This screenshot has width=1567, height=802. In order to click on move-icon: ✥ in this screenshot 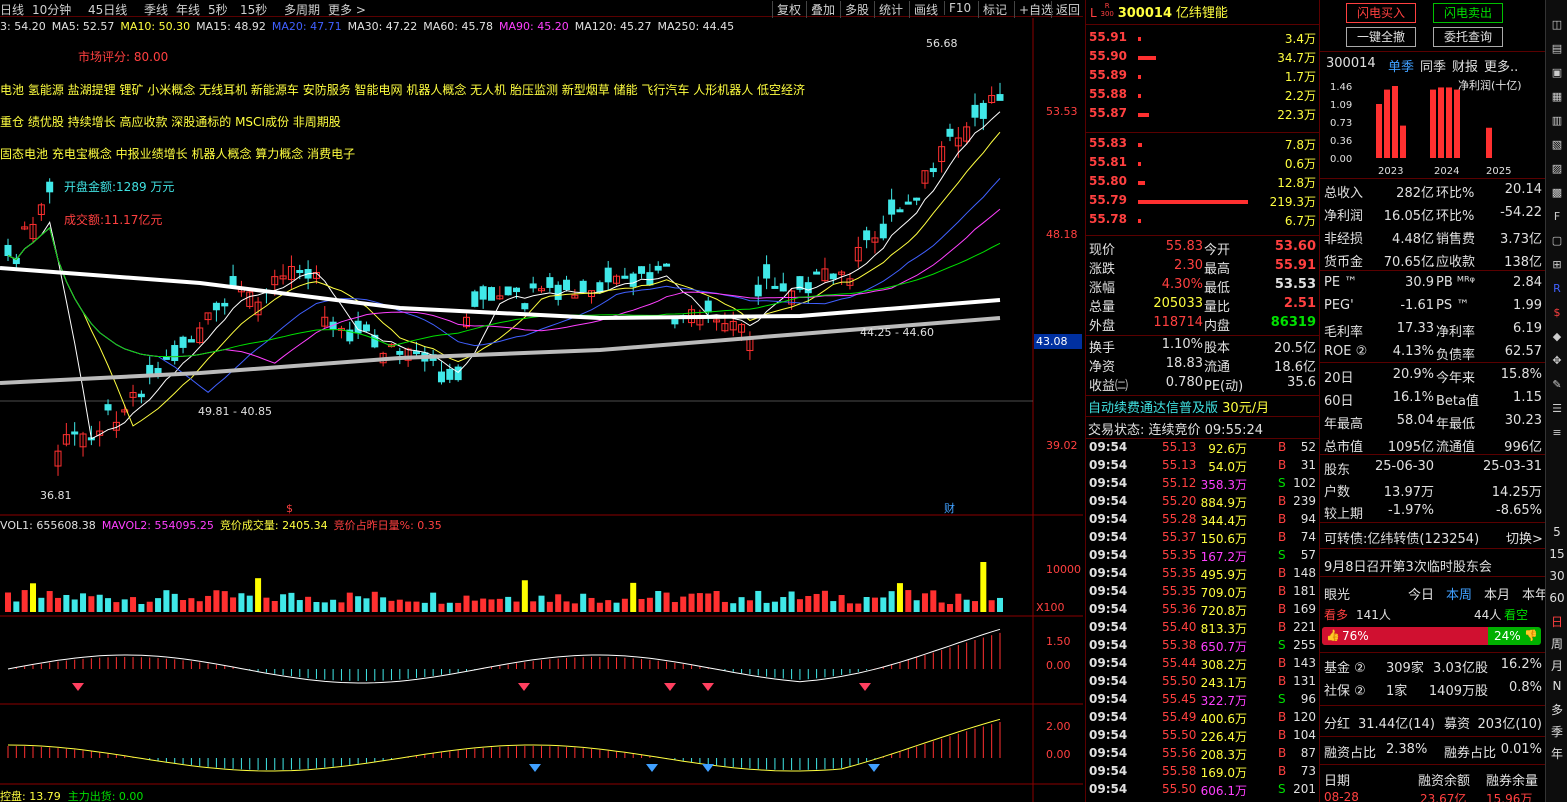, I will do `click(1556, 360)`.